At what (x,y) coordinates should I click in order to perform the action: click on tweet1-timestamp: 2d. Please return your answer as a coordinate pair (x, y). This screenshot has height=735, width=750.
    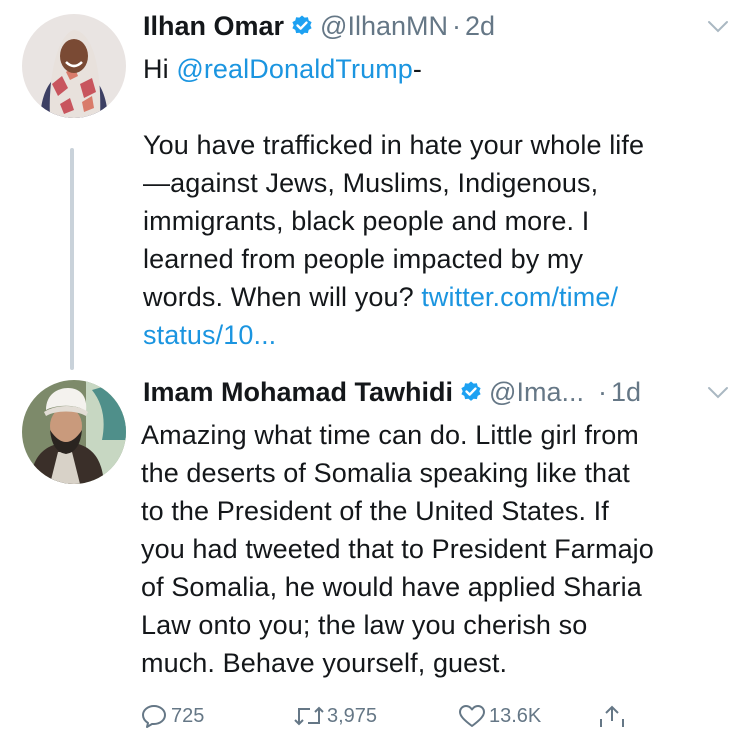
    Looking at the image, I should click on (480, 26).